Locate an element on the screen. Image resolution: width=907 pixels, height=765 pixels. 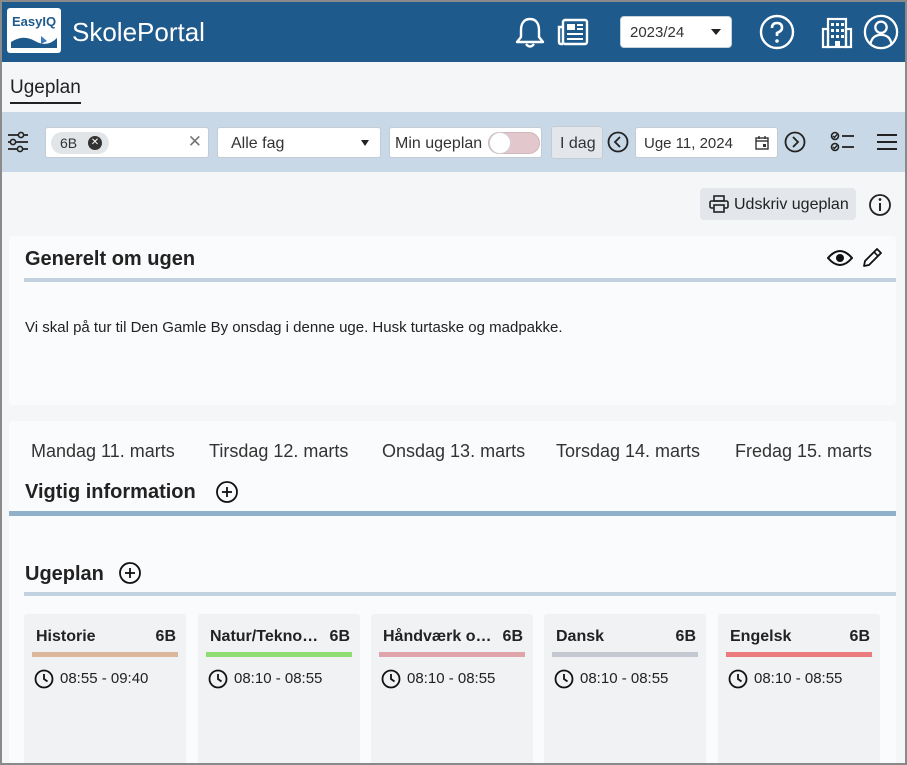
day-tab-tuesday: Tirsdag 12. marts is located at coordinates (278, 451).